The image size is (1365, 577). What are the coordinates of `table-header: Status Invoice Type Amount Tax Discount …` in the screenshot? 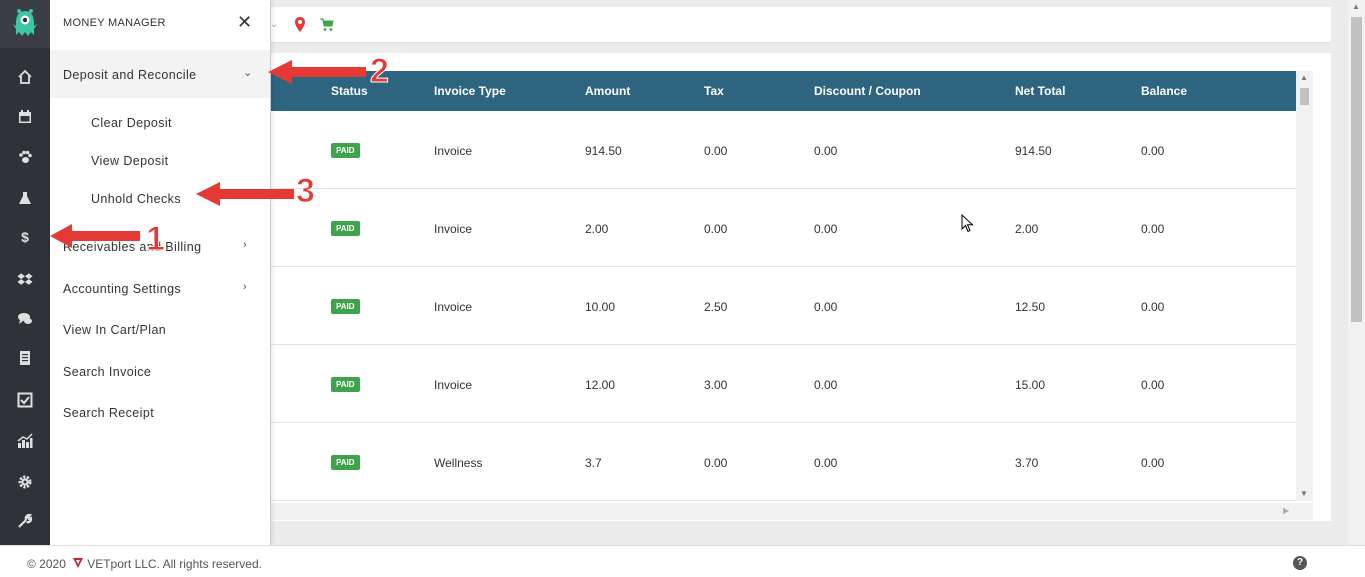 It's located at (783, 91).